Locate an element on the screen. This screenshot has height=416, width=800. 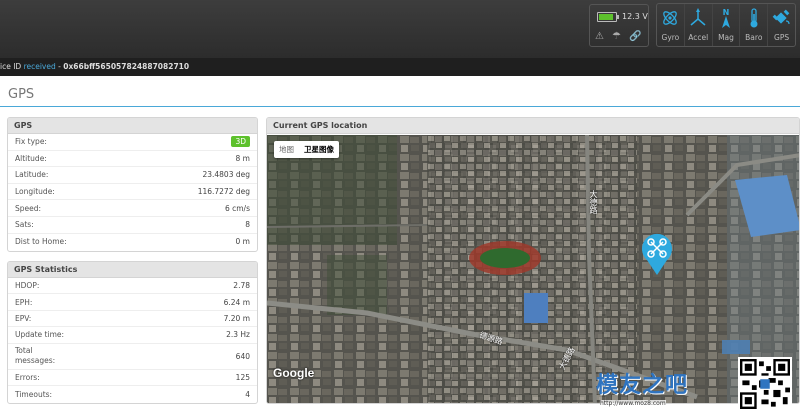
stats-row: HDOP: 2.78 is located at coordinates (132, 286).